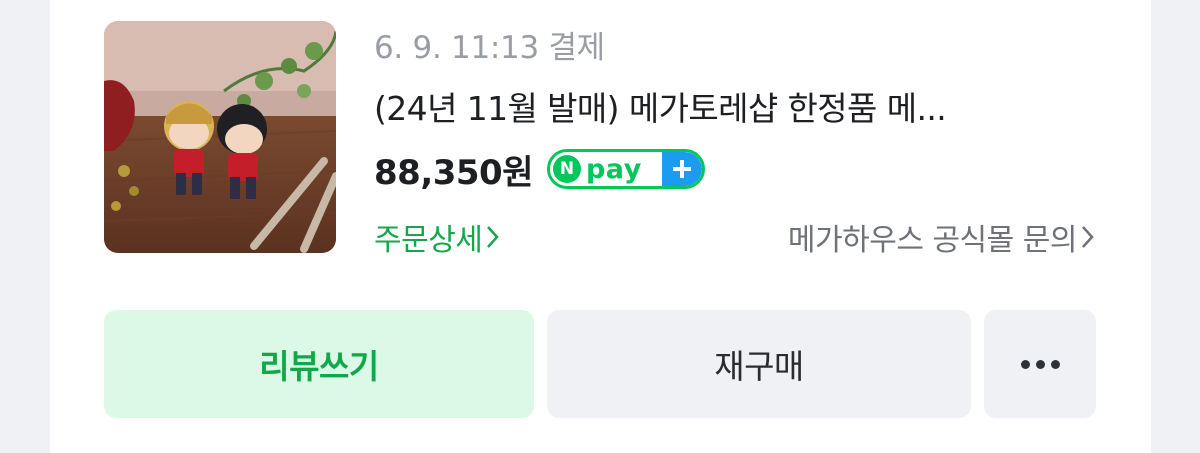 The height and width of the screenshot is (453, 1200). Describe the element at coordinates (319, 364) in the screenshot. I see `write-review-button: 리뷰쓰기` at that location.